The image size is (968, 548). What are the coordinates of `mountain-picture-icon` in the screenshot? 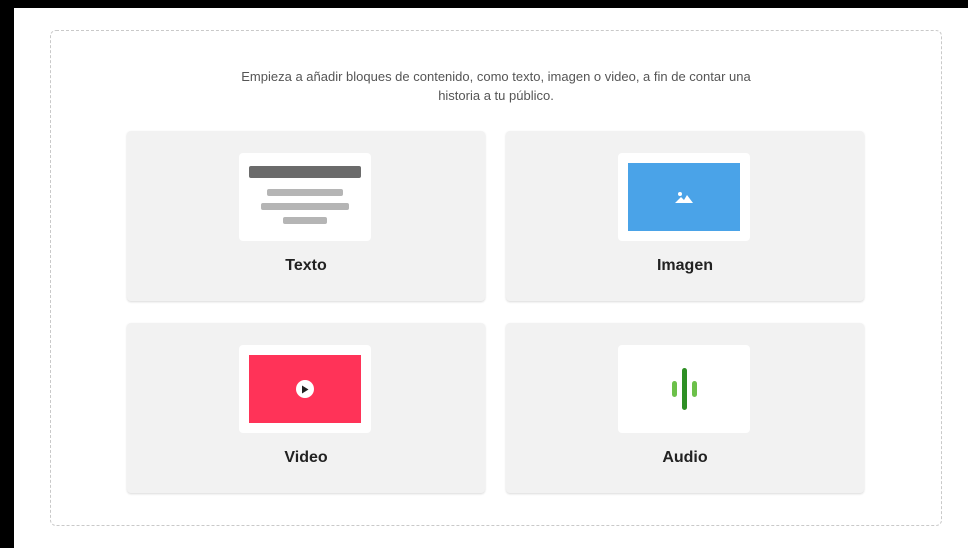 It's located at (684, 197).